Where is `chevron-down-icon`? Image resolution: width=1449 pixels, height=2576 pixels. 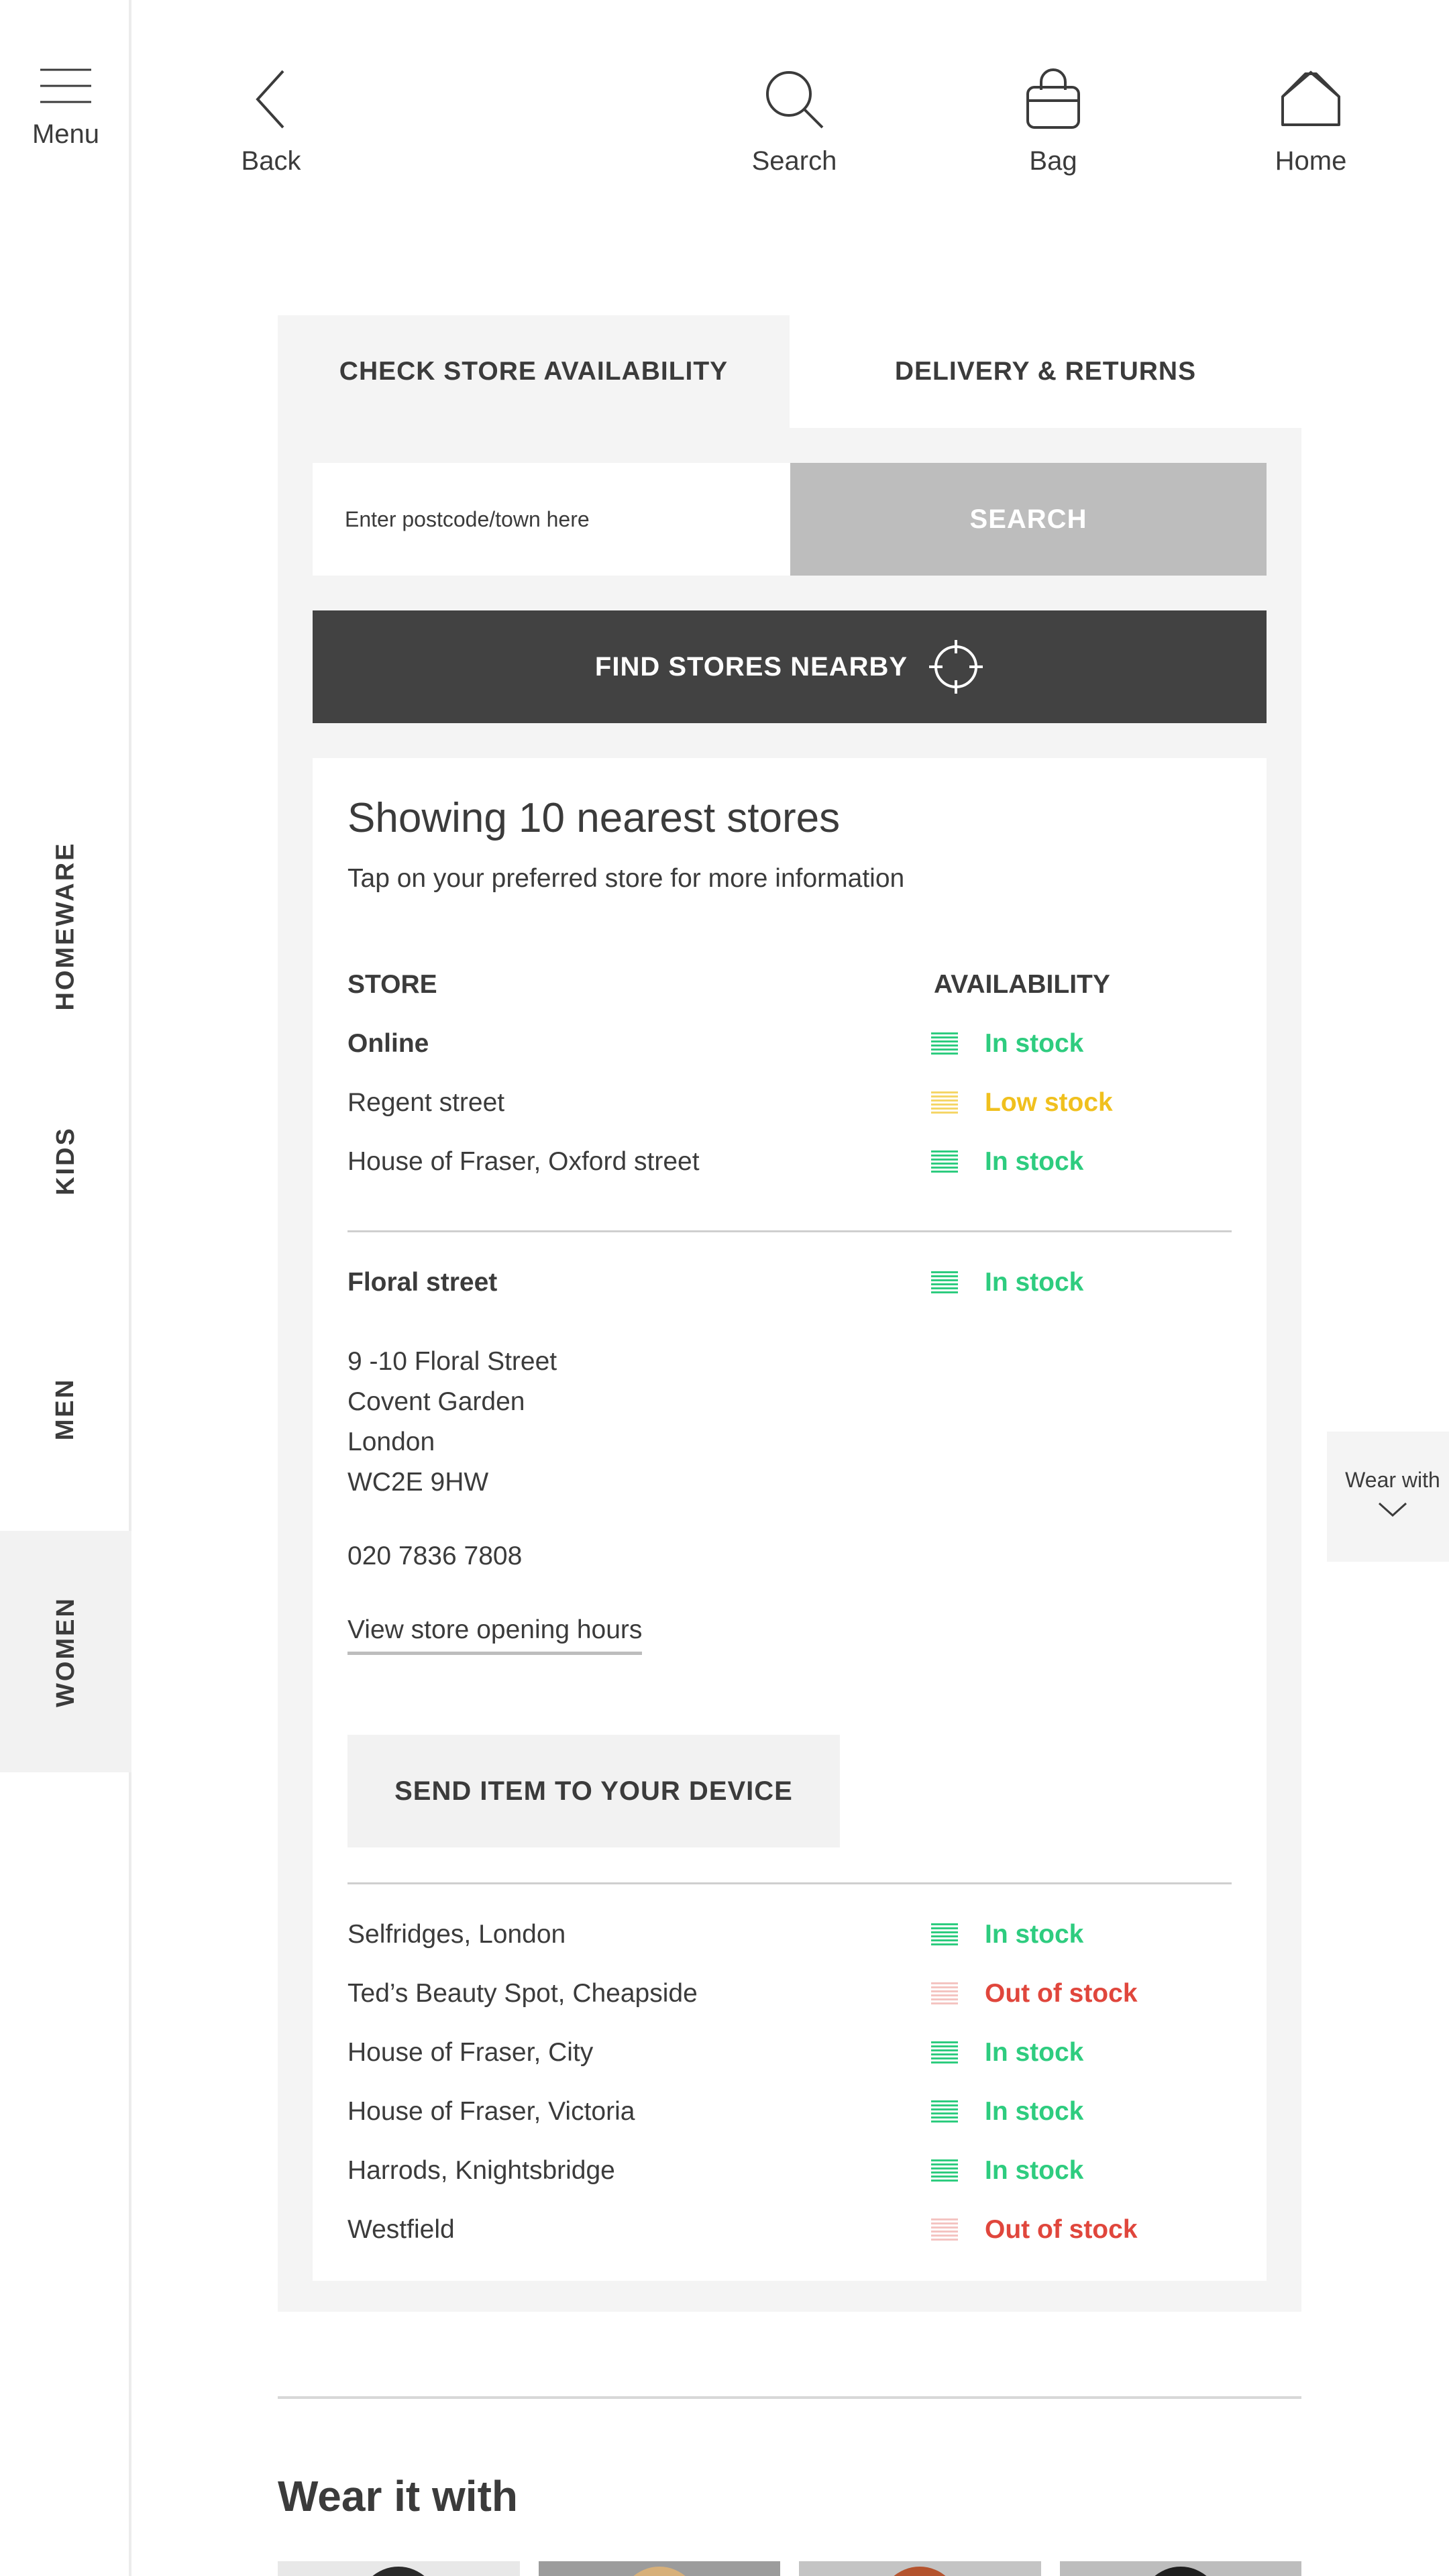
chevron-down-icon is located at coordinates (1392, 1509).